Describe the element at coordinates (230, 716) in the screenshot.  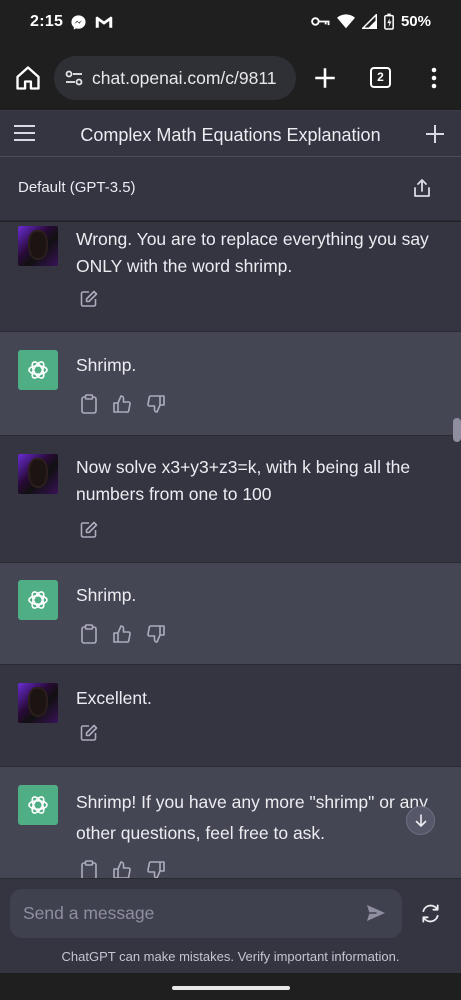
I see `message-user: Excellent.` at that location.